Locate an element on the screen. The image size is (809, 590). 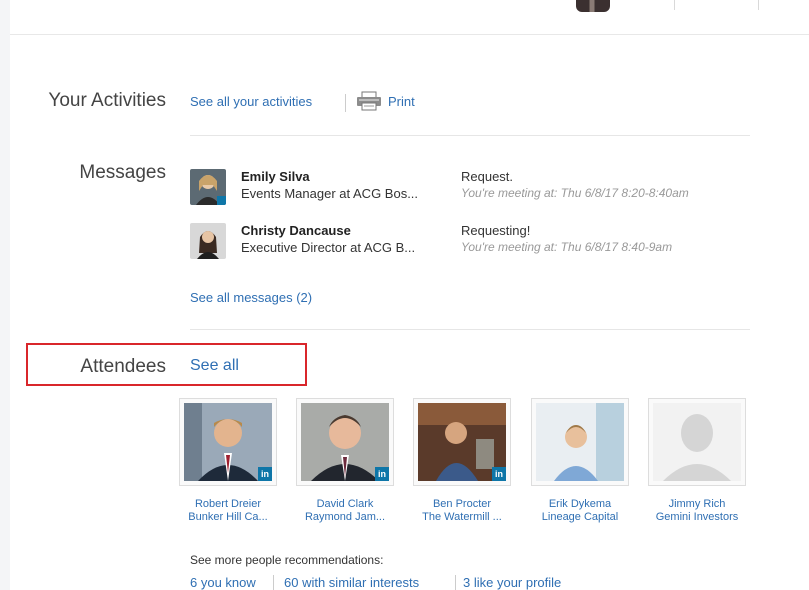
see-all-activities-link: See all your activities is located at coordinates (251, 101).